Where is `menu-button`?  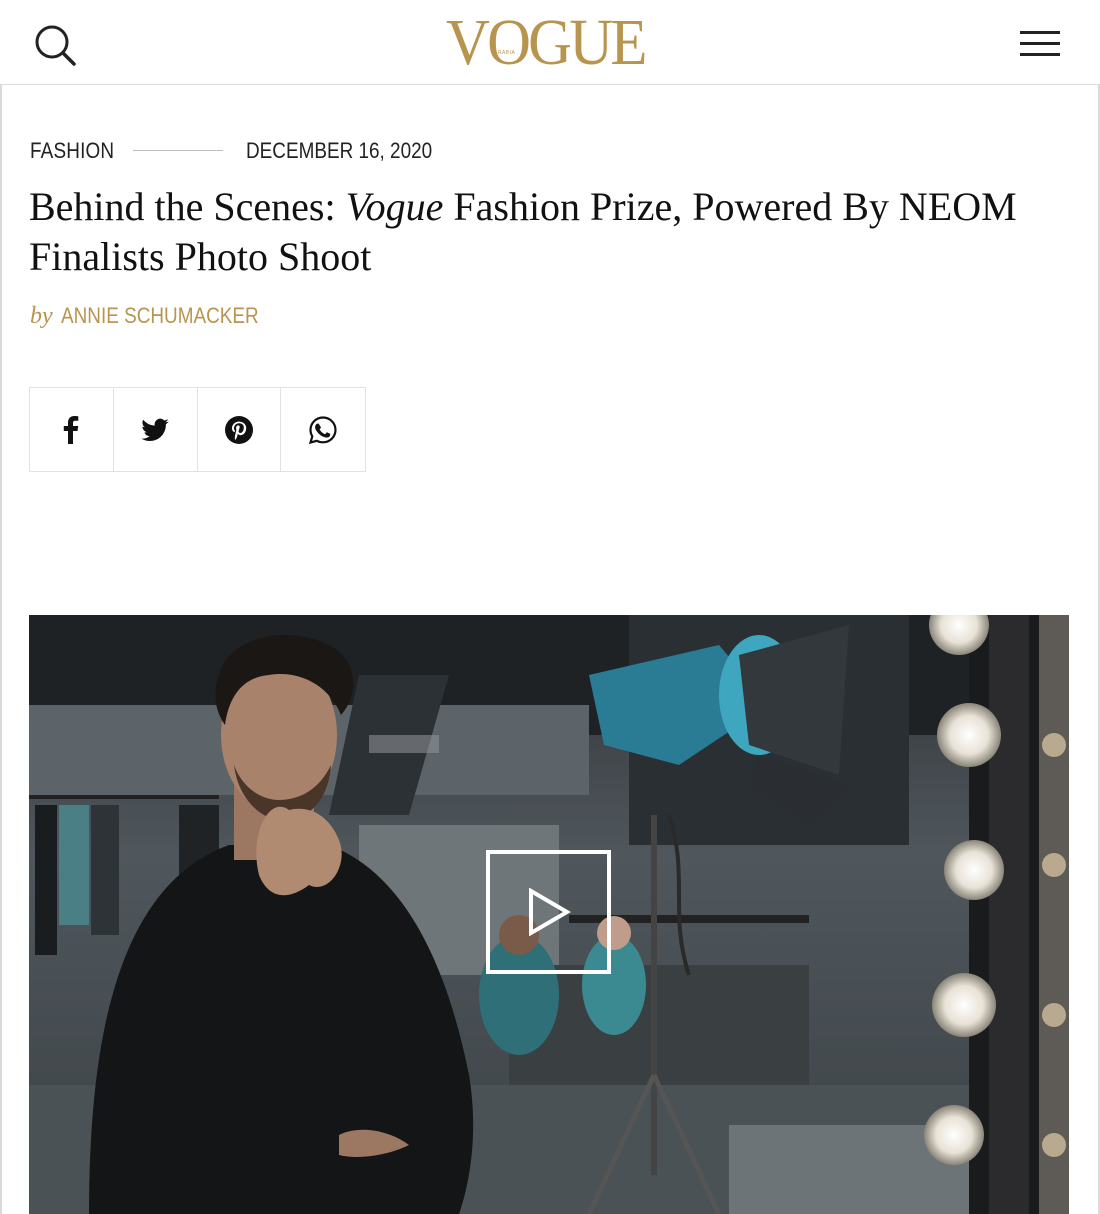
menu-button is located at coordinates (1040, 44).